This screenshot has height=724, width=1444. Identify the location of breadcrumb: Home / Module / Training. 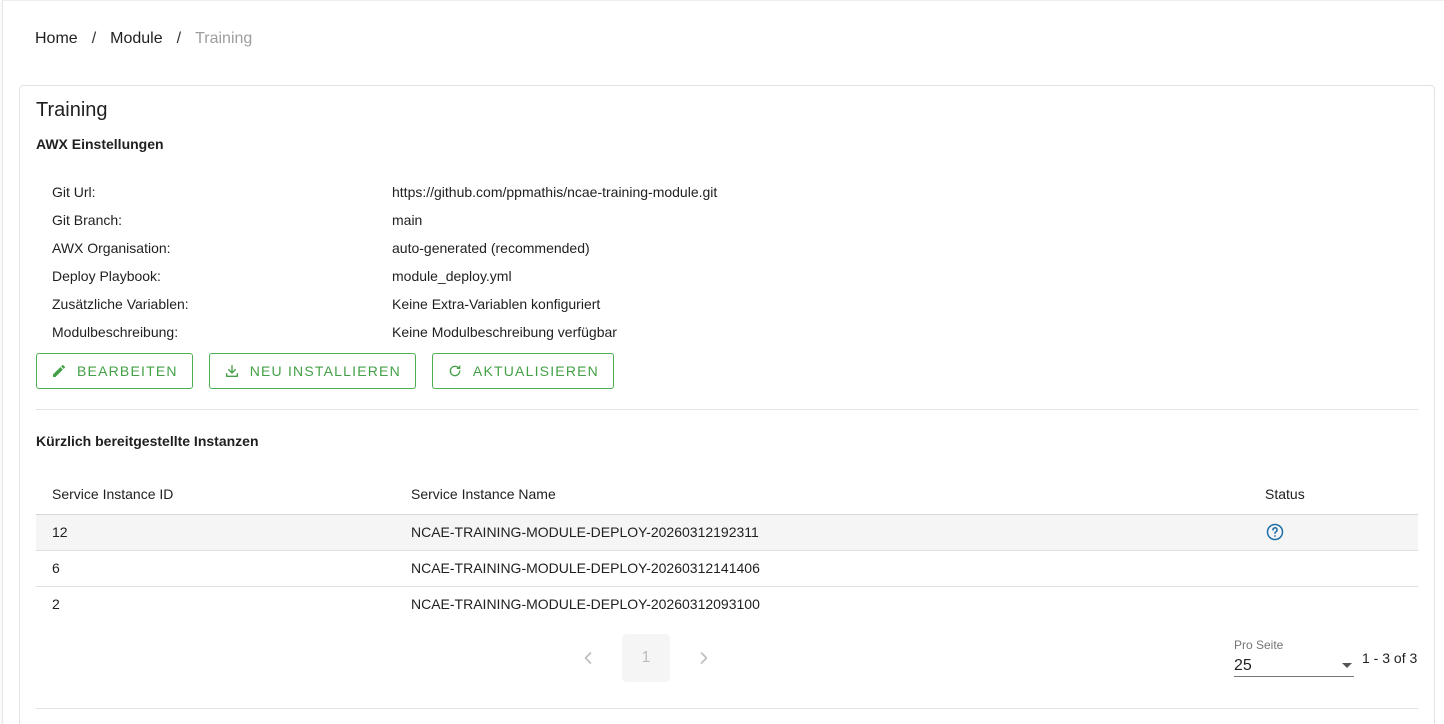
(143, 39).